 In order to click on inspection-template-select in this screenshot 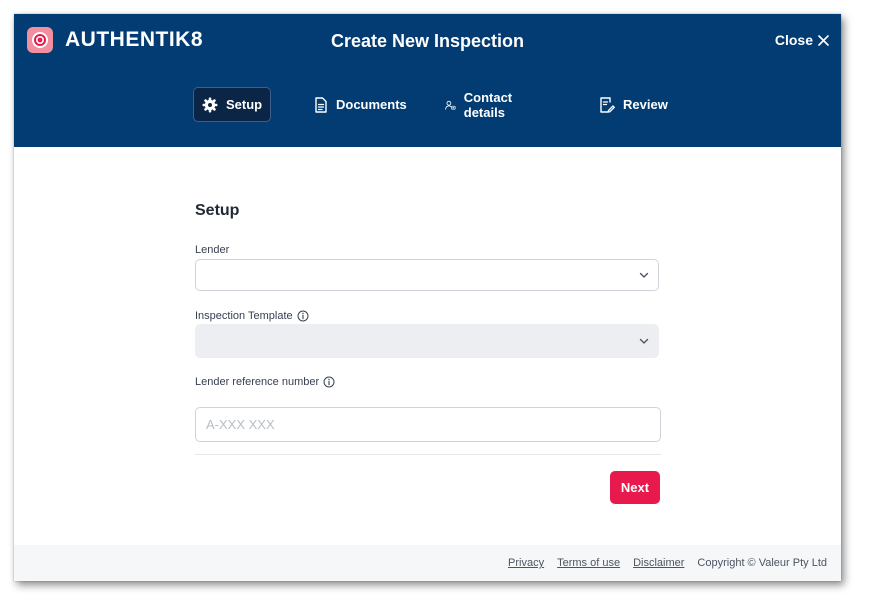, I will do `click(427, 341)`.